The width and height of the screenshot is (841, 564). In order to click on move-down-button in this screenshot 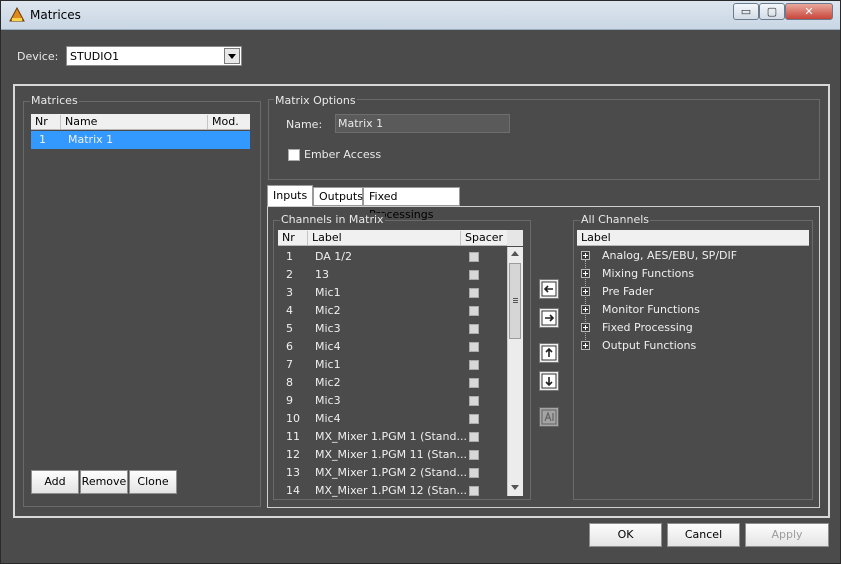, I will do `click(549, 381)`.